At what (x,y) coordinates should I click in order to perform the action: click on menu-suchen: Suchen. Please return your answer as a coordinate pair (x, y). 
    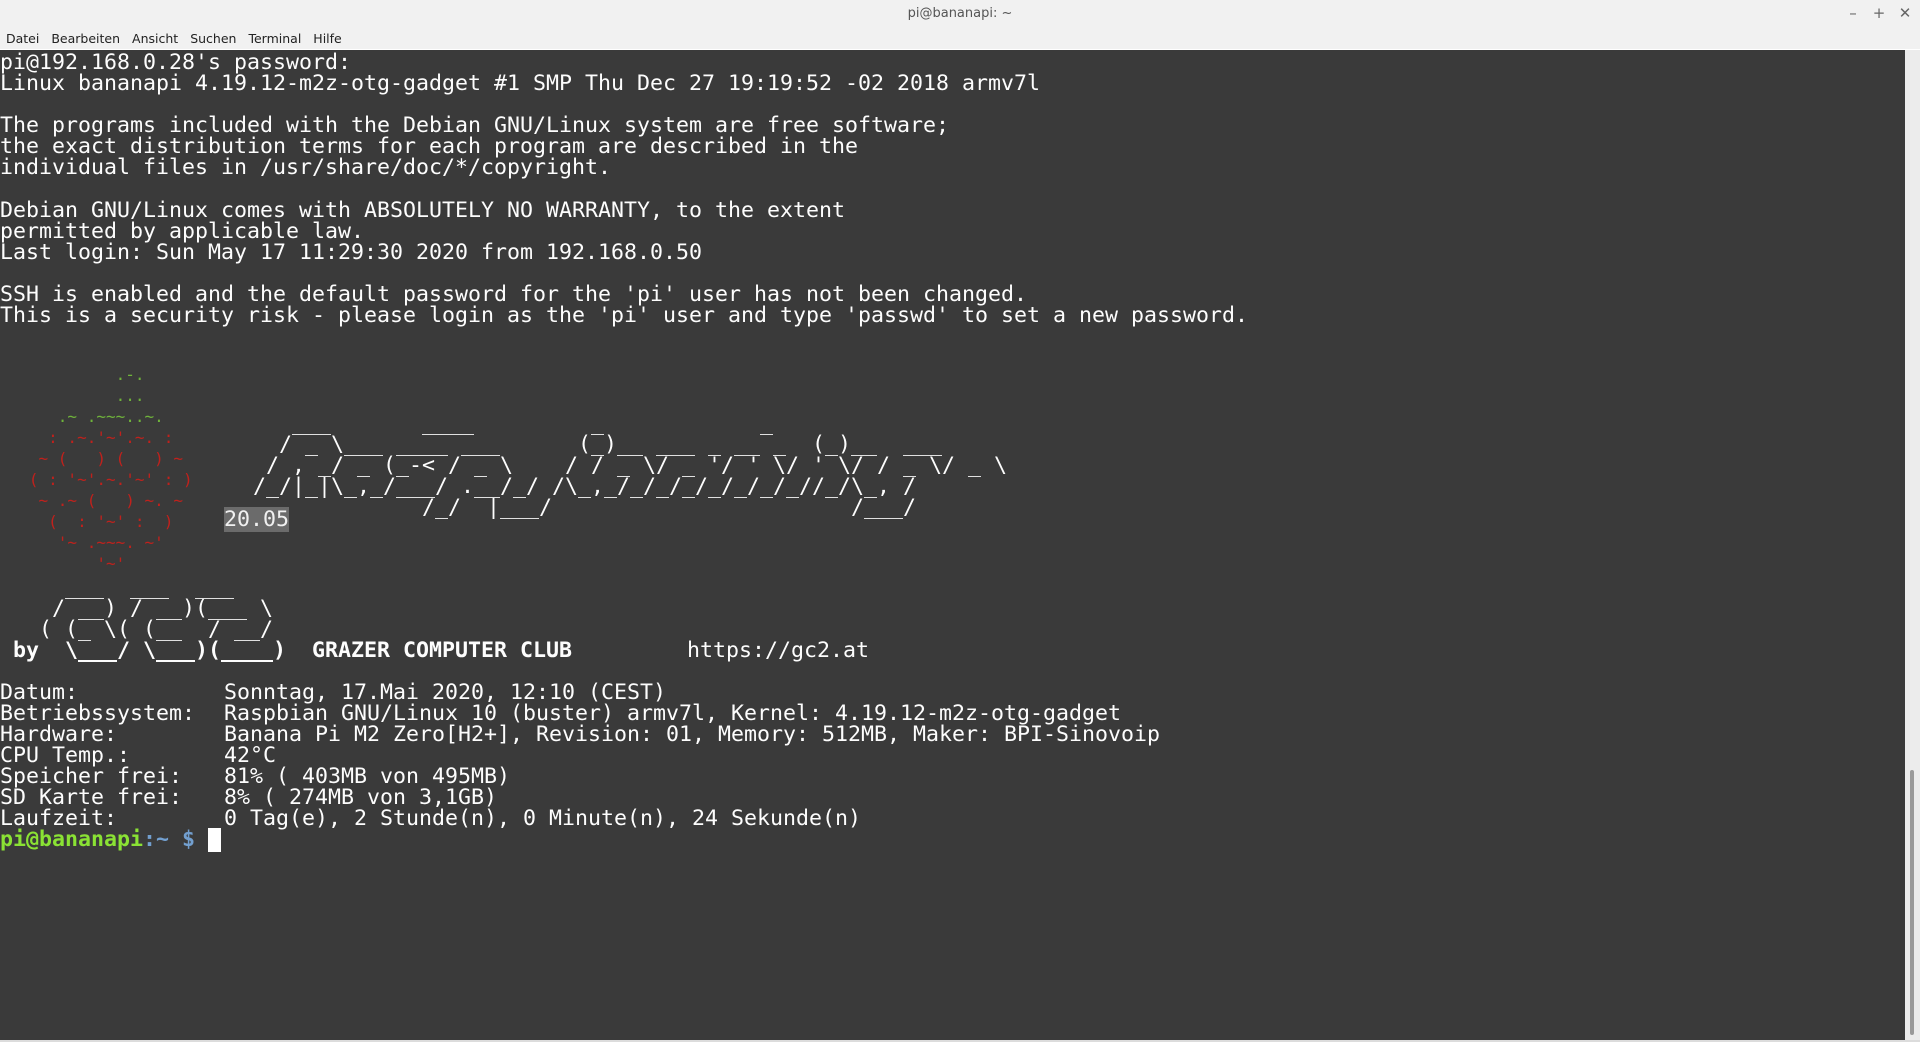
    Looking at the image, I should click on (215, 38).